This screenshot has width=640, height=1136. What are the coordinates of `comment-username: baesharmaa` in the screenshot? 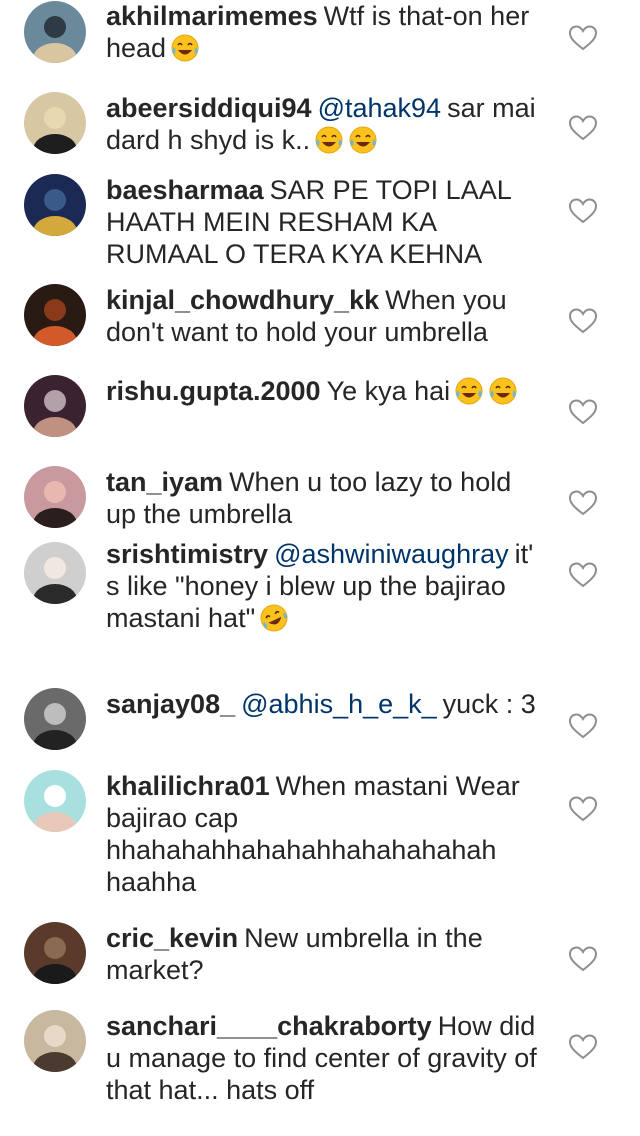 It's located at (185, 190).